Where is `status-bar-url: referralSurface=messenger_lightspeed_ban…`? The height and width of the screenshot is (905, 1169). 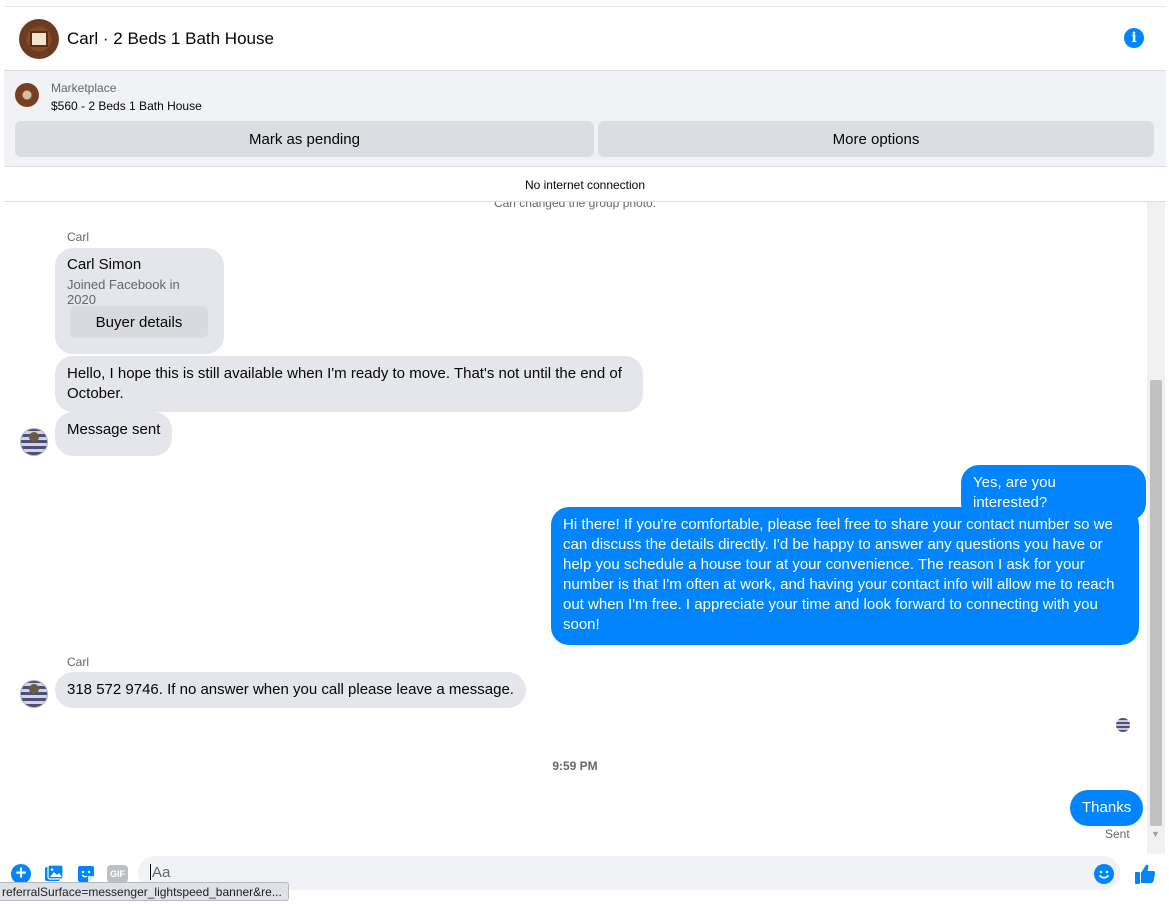 status-bar-url: referralSurface=messenger_lightspeed_ban… is located at coordinates (144, 891).